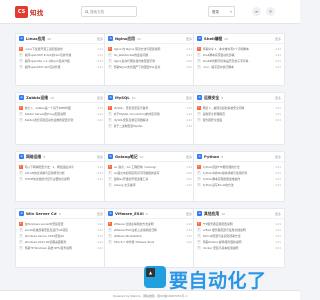 The width and height of the screenshot is (320, 300). Describe the element at coordinates (238, 108) in the screenshot. I see `item-title: 概述 1、故障引起的系统安全问题` at that location.